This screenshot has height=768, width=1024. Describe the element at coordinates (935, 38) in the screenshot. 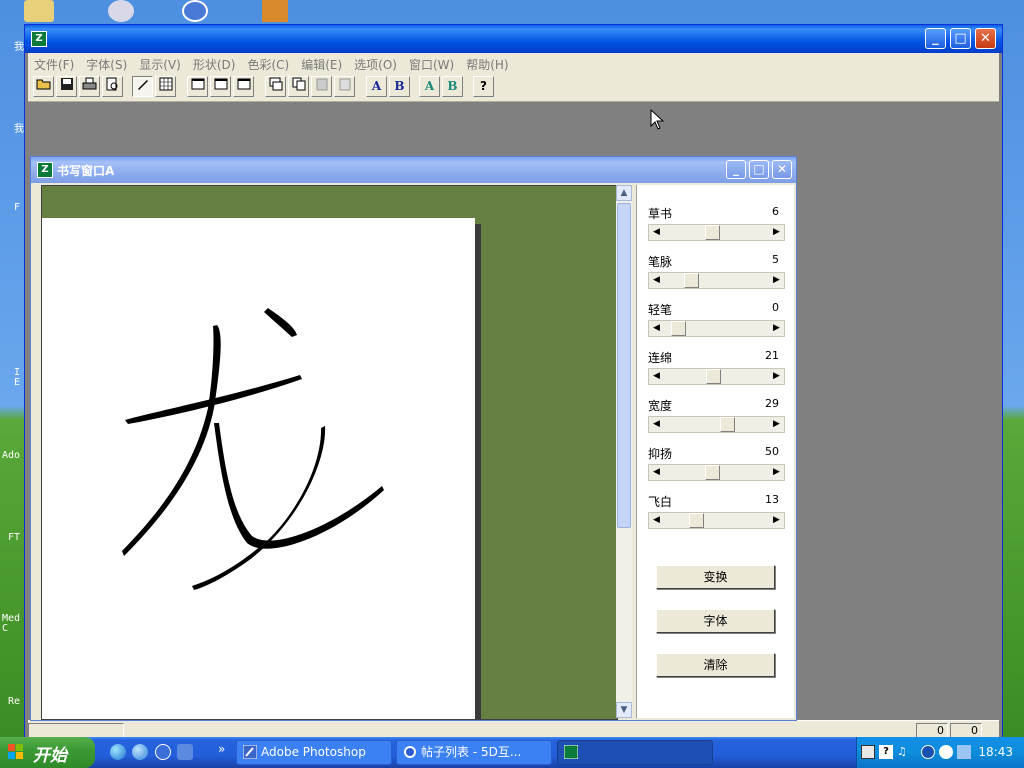

I see `minimize-button: _` at that location.